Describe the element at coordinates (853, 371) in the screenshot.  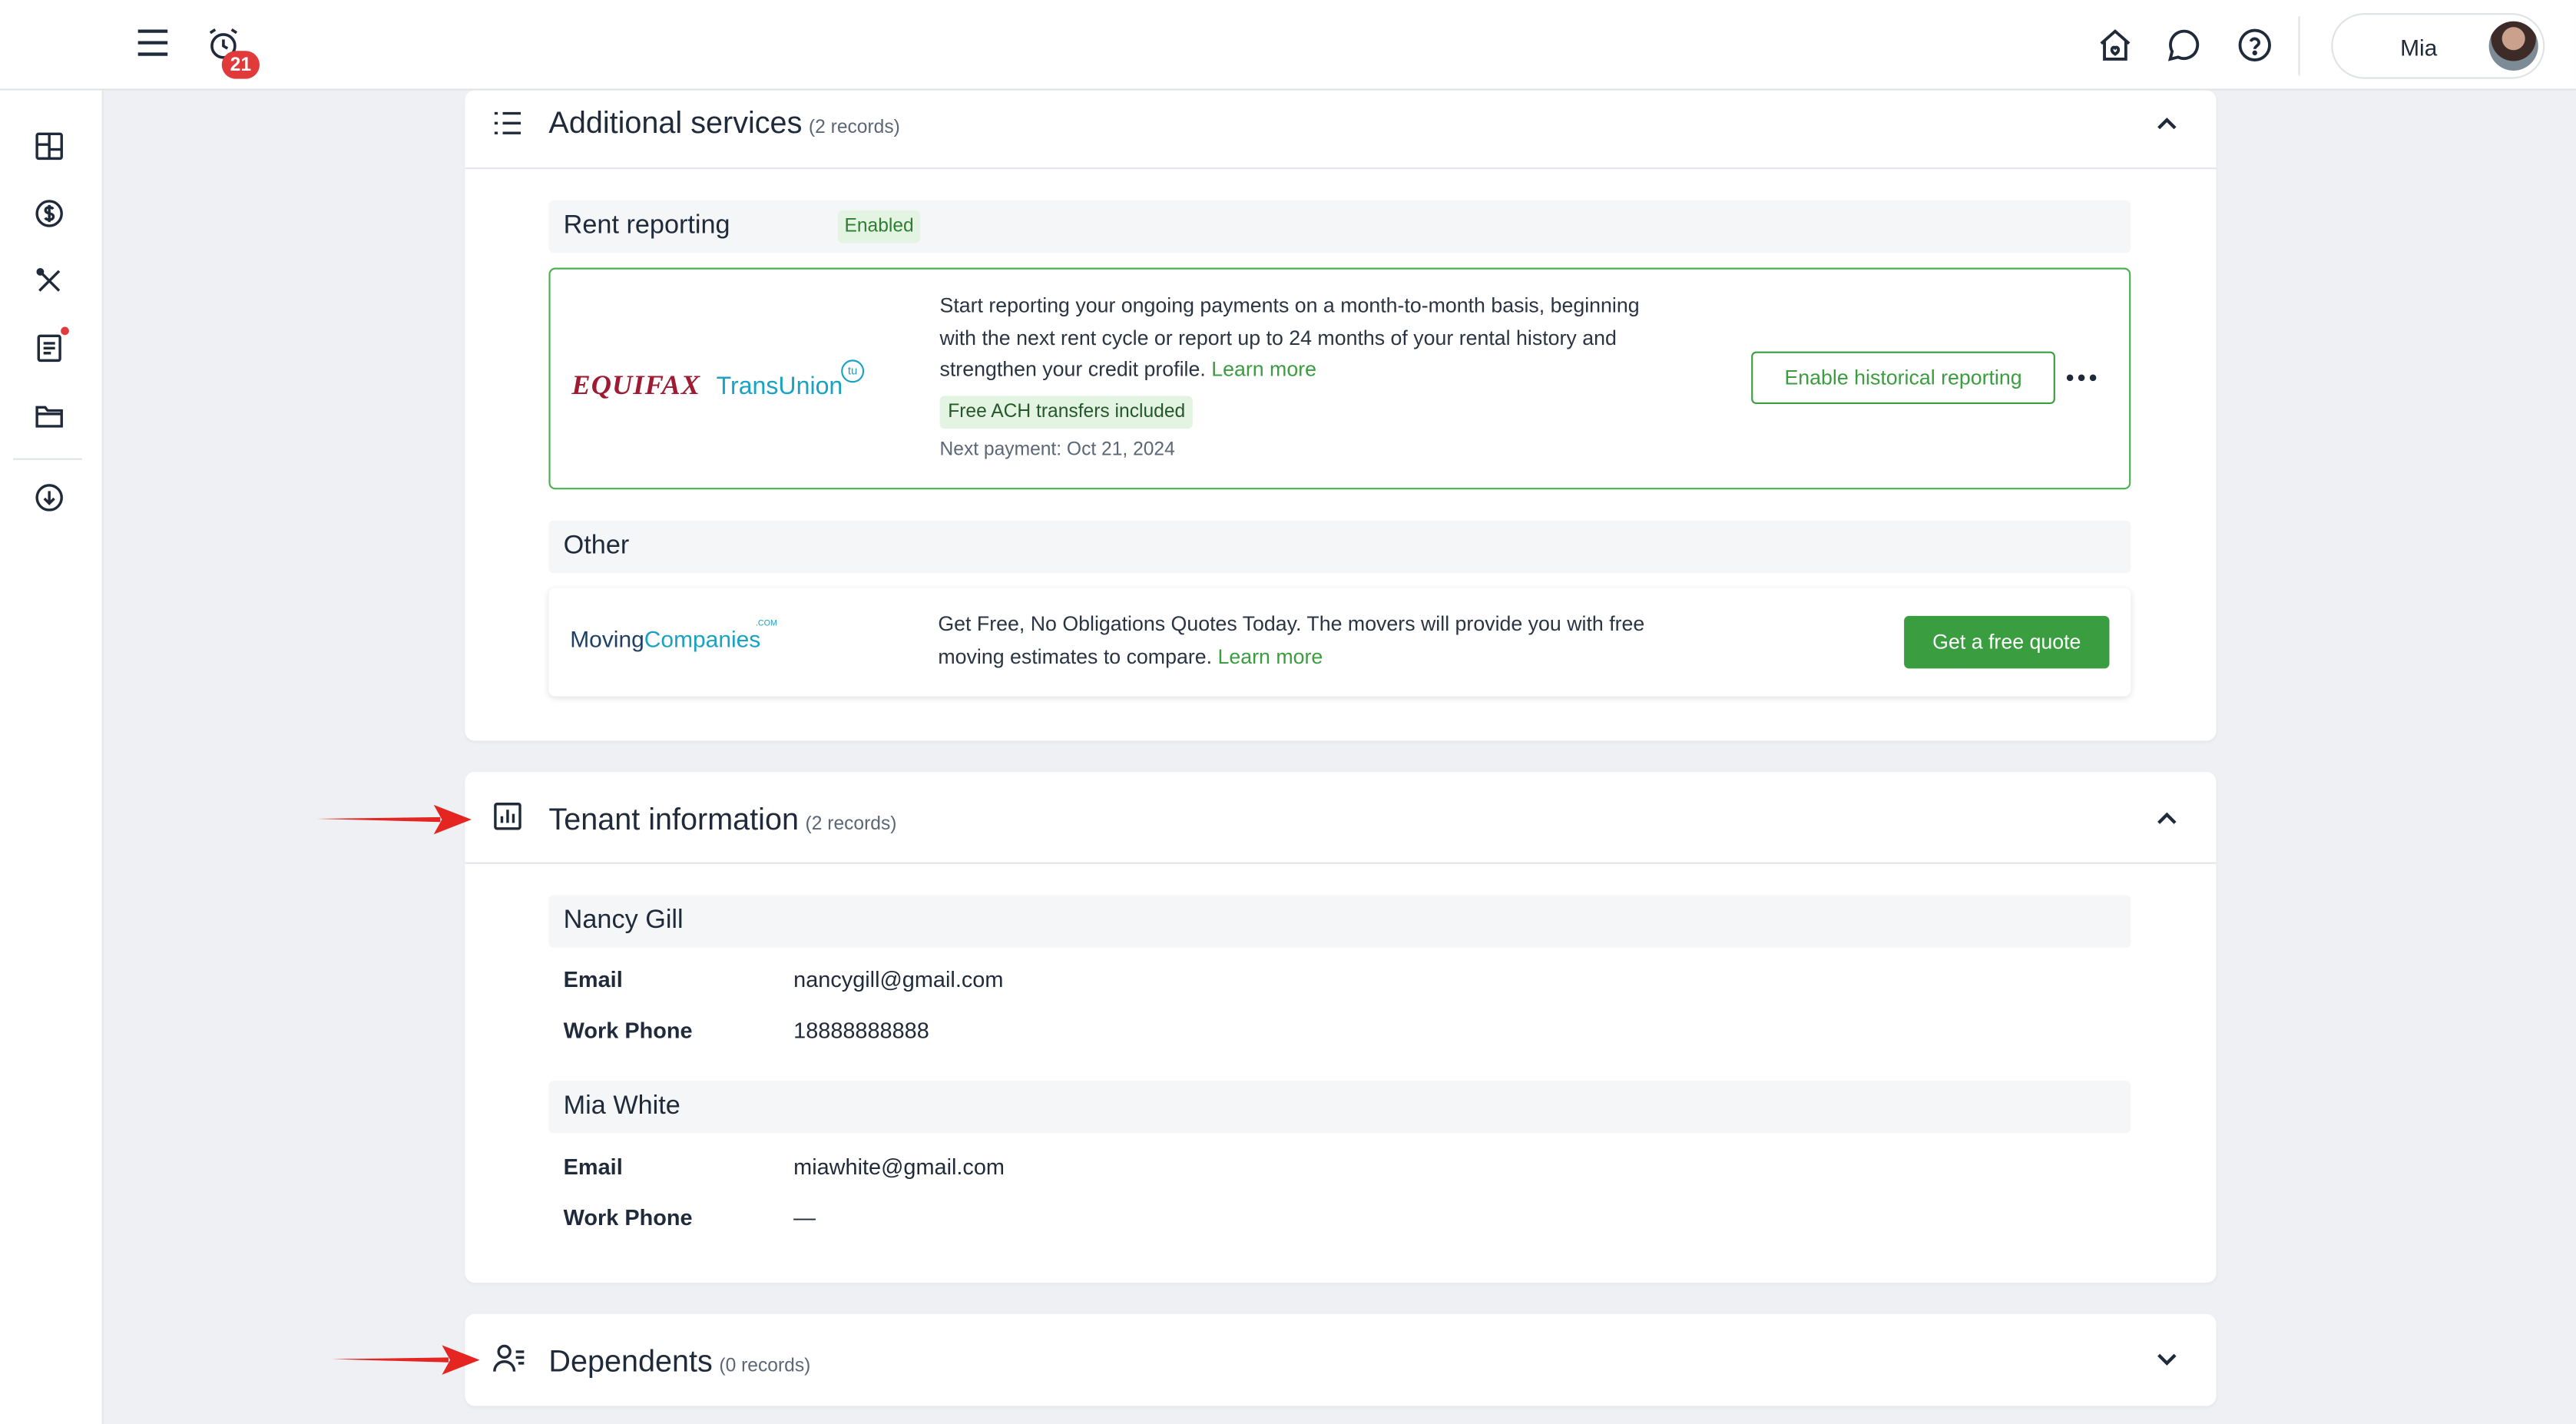
I see `tu-badge: tu` at that location.